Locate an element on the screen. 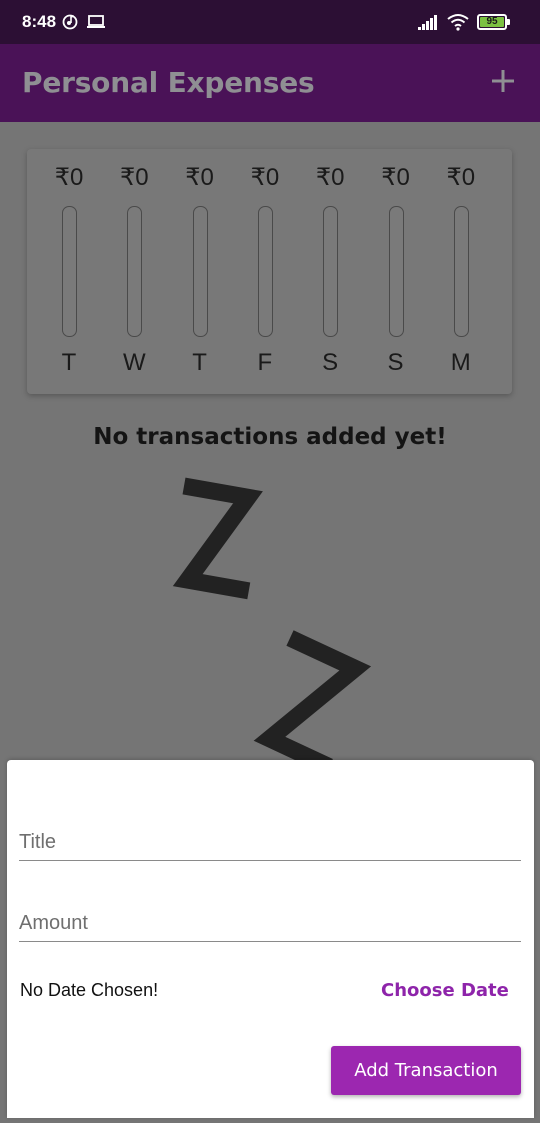  chart-bar-column: ₹0 F is located at coordinates (265, 271).